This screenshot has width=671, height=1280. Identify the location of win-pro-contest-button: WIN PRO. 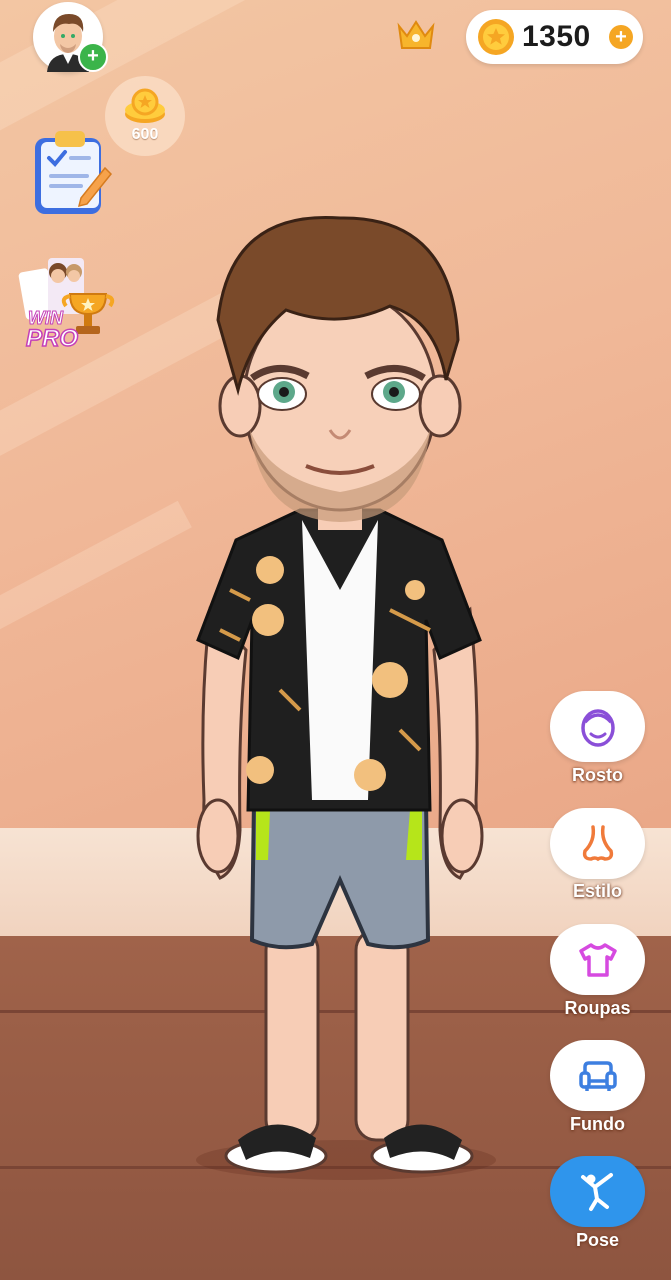
(69, 303).